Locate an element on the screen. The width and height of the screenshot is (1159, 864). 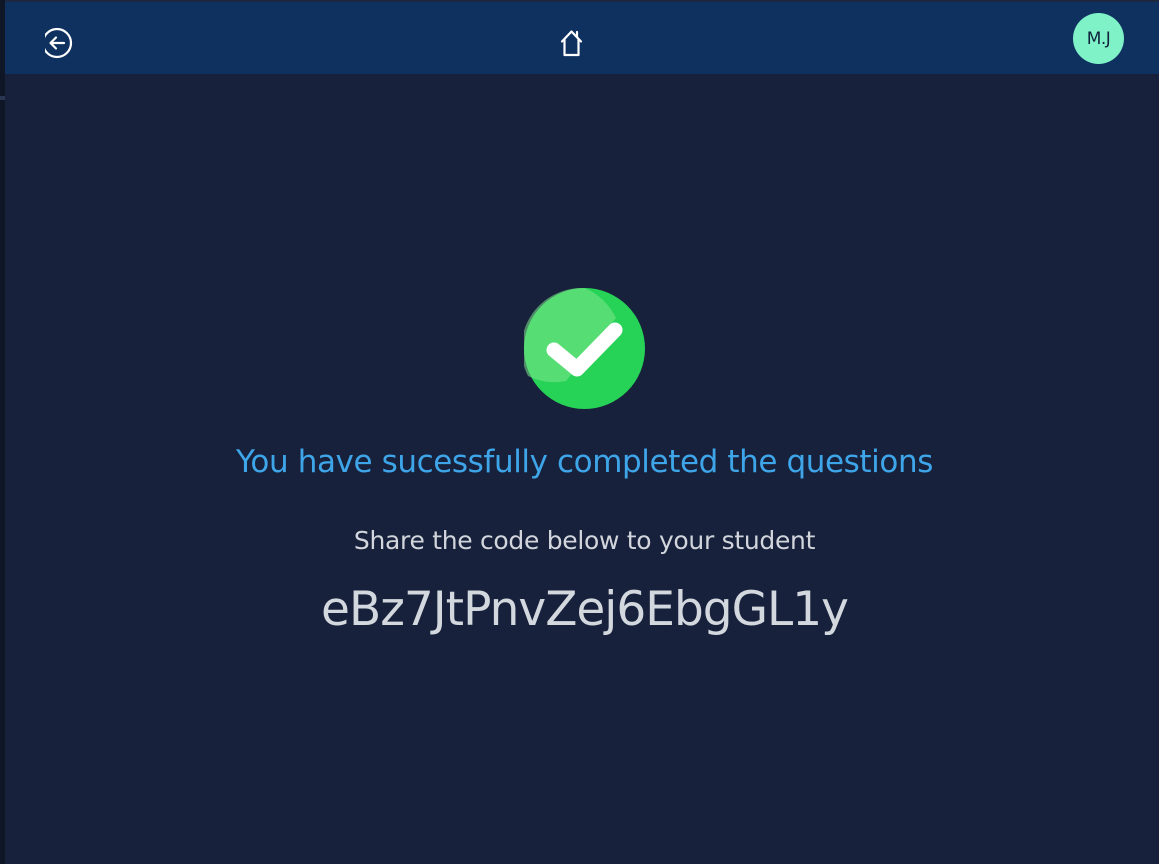
left-edge-marker is located at coordinates (2, 98).